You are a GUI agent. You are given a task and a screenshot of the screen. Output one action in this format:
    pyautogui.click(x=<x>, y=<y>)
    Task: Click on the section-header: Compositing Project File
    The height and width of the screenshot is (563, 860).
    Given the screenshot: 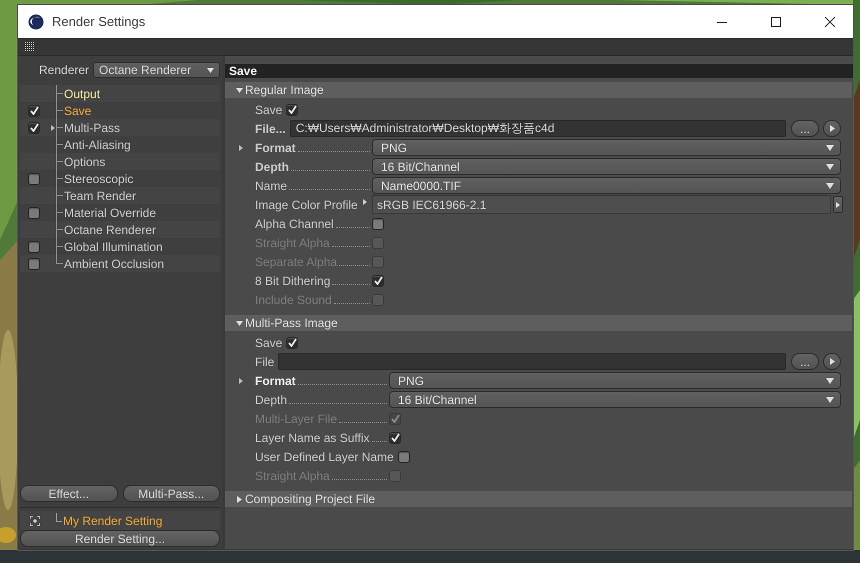 What is the action you would take?
    pyautogui.click(x=538, y=499)
    